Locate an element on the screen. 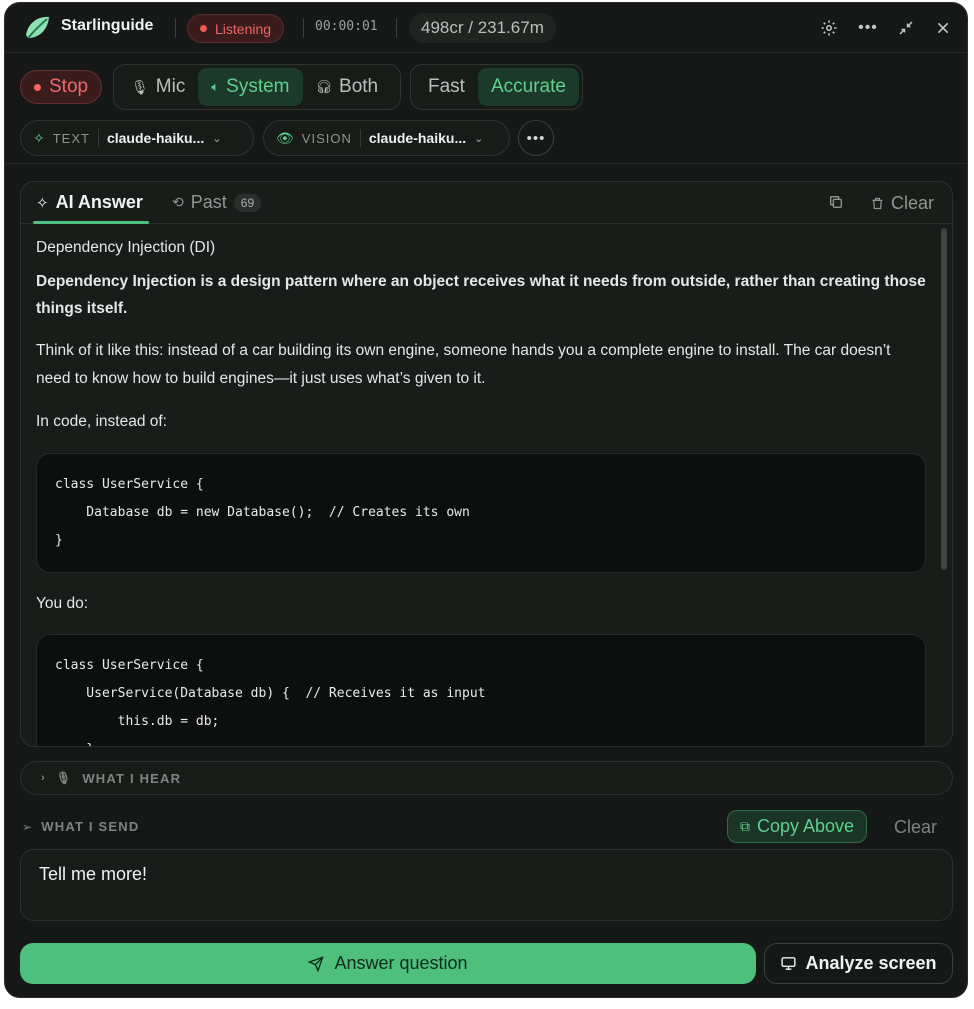 The height and width of the screenshot is (1009, 974). what-i-hear-toggle: › 🎙︎ WHAT I HEAR is located at coordinates (486, 778).